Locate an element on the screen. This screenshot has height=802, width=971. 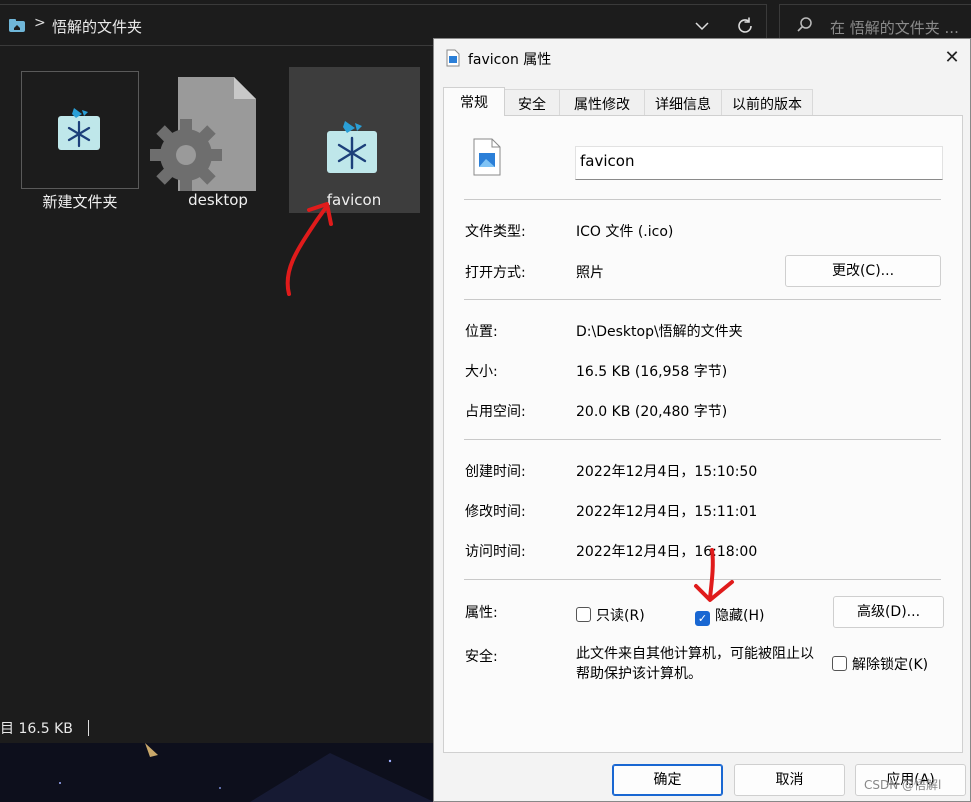
readonly-checkbox-label: 只读(R) is located at coordinates (620, 616).